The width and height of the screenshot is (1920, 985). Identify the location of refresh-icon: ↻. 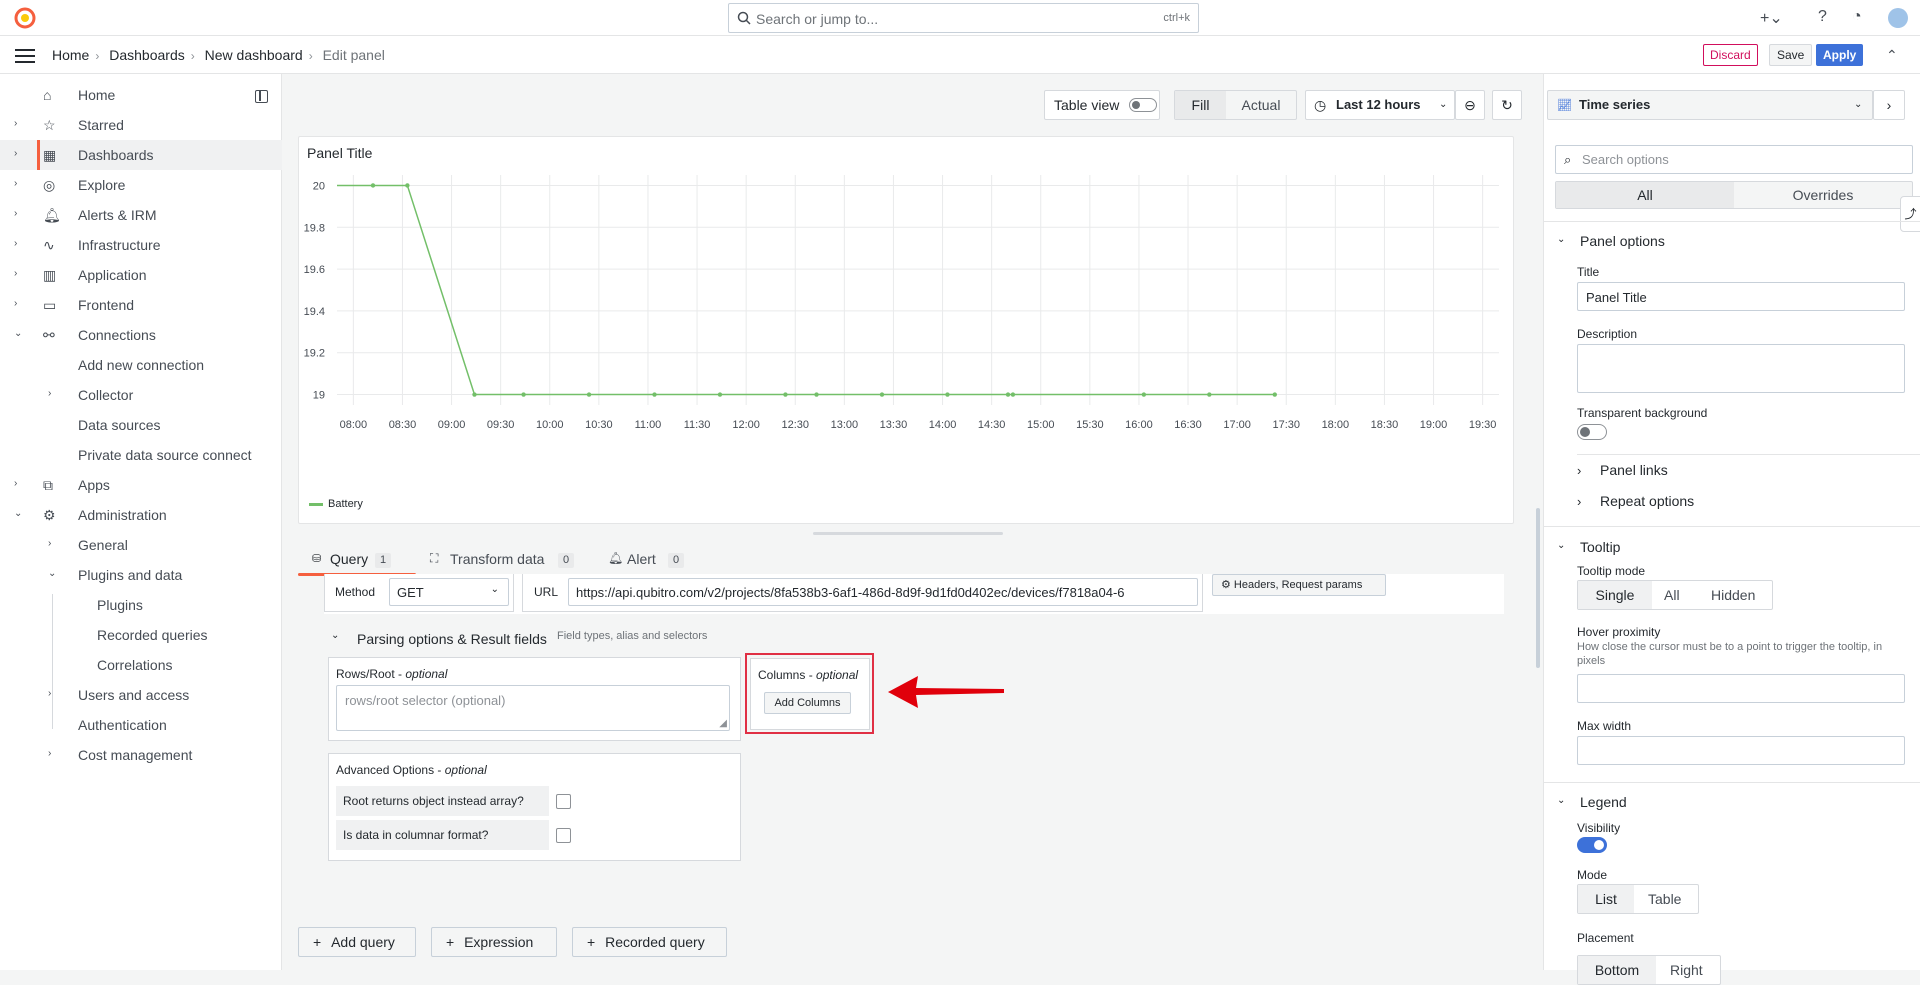
(1507, 105).